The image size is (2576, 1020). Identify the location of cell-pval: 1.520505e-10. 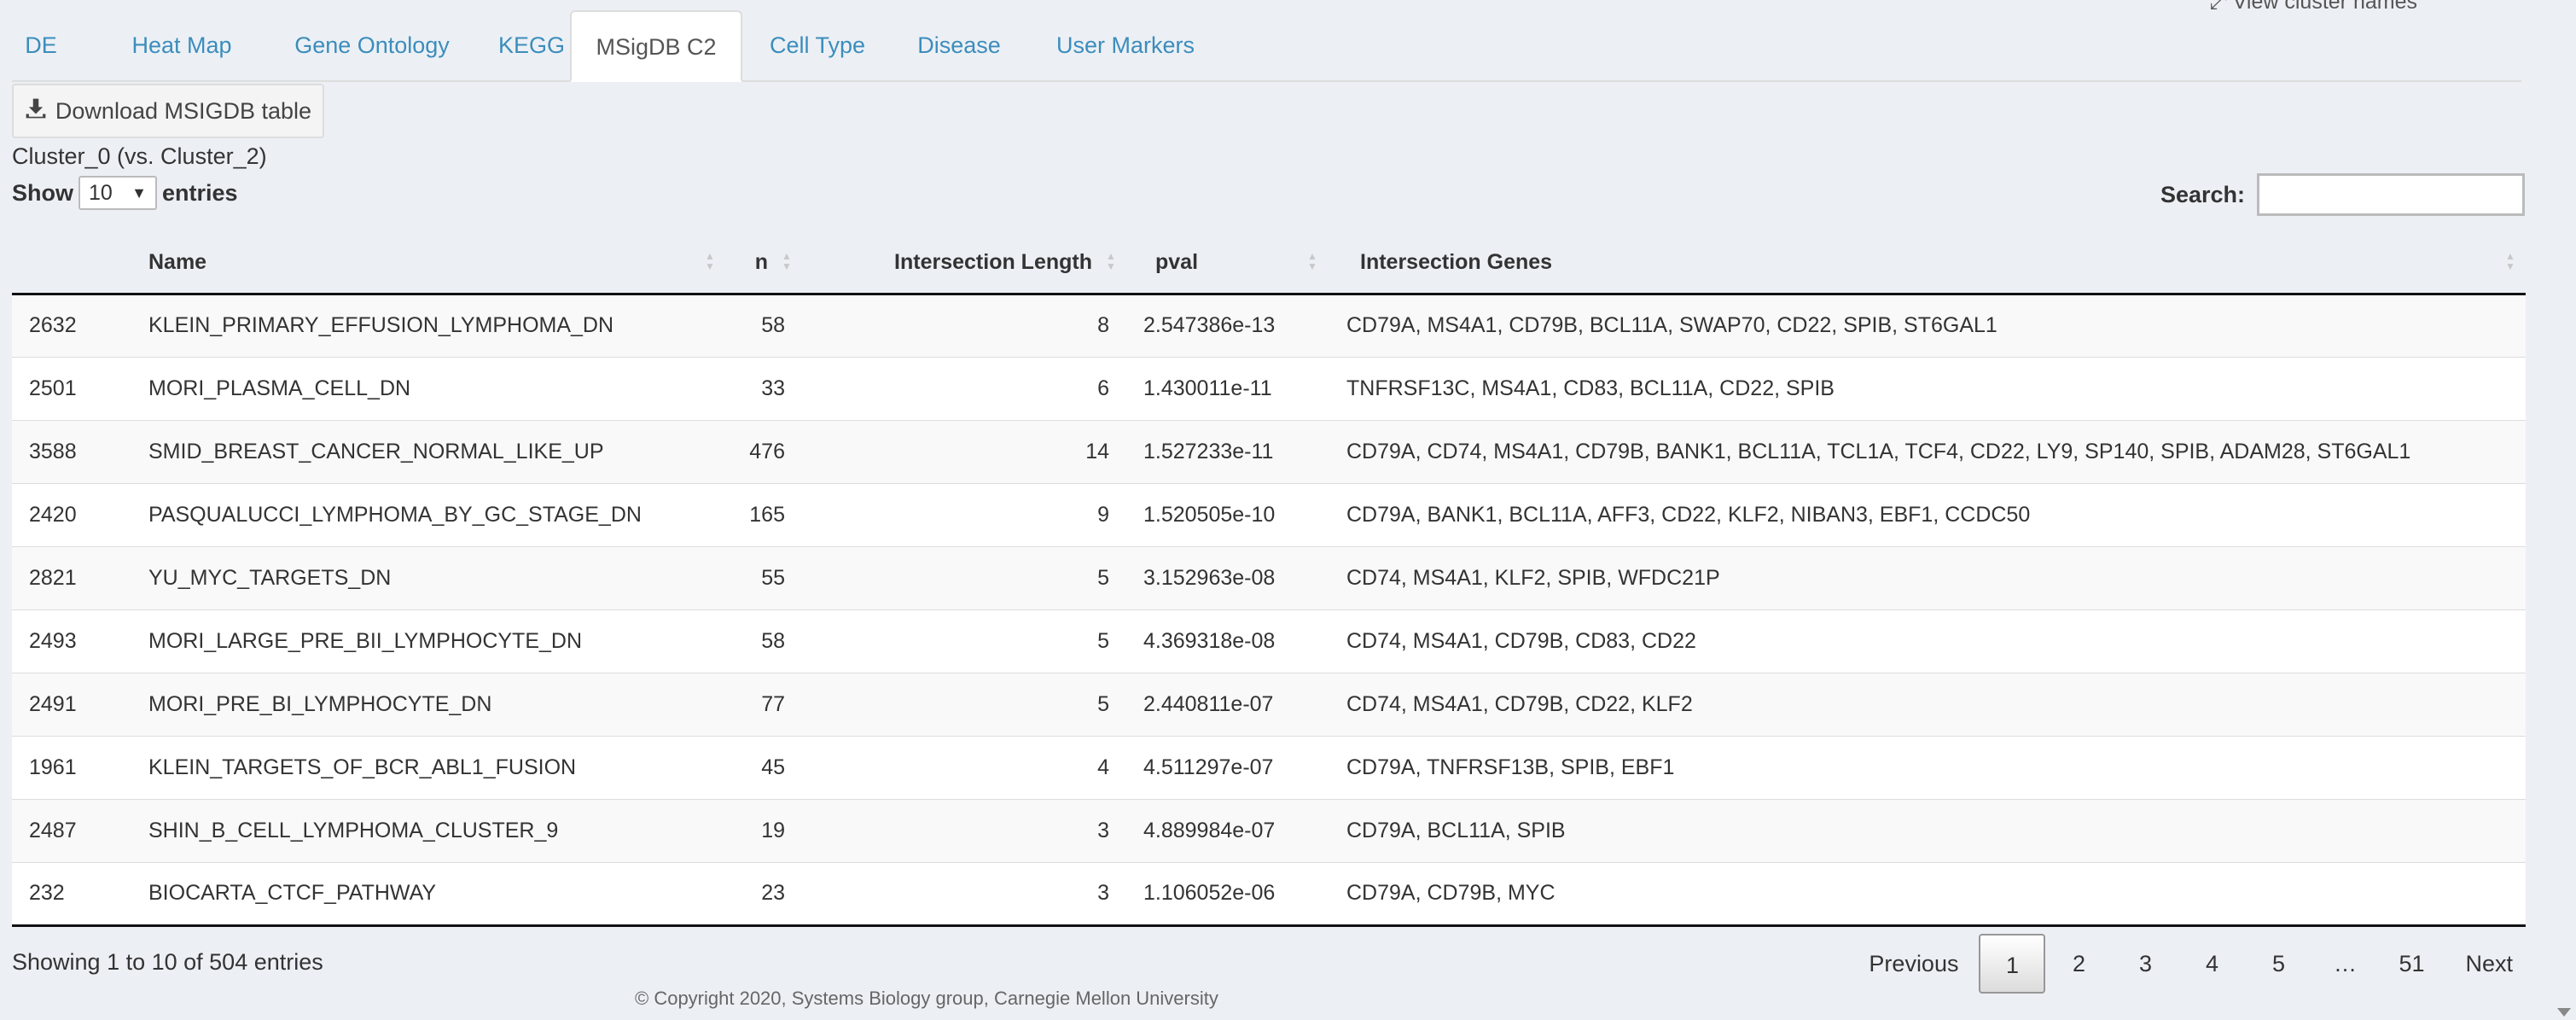
(1227, 514).